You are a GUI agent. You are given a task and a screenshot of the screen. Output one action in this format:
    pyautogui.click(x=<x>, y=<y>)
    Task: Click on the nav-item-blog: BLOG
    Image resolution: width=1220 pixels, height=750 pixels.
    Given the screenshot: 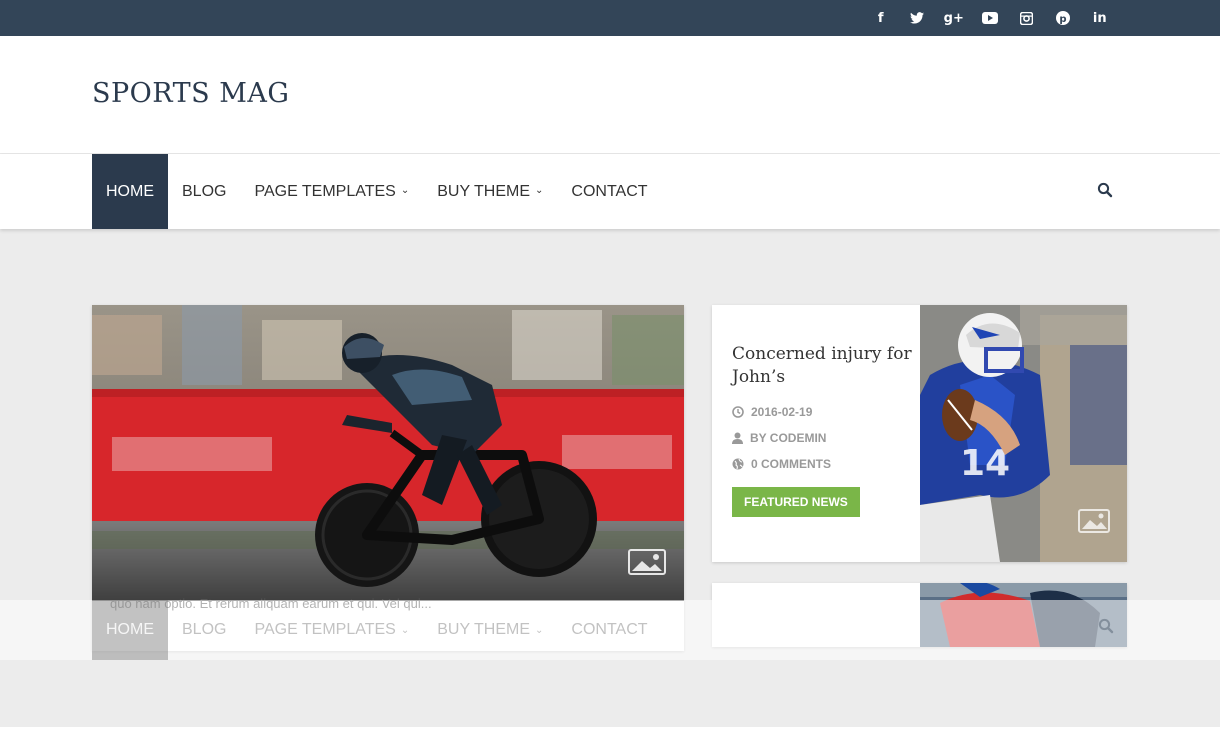 What is the action you would take?
    pyautogui.click(x=204, y=191)
    